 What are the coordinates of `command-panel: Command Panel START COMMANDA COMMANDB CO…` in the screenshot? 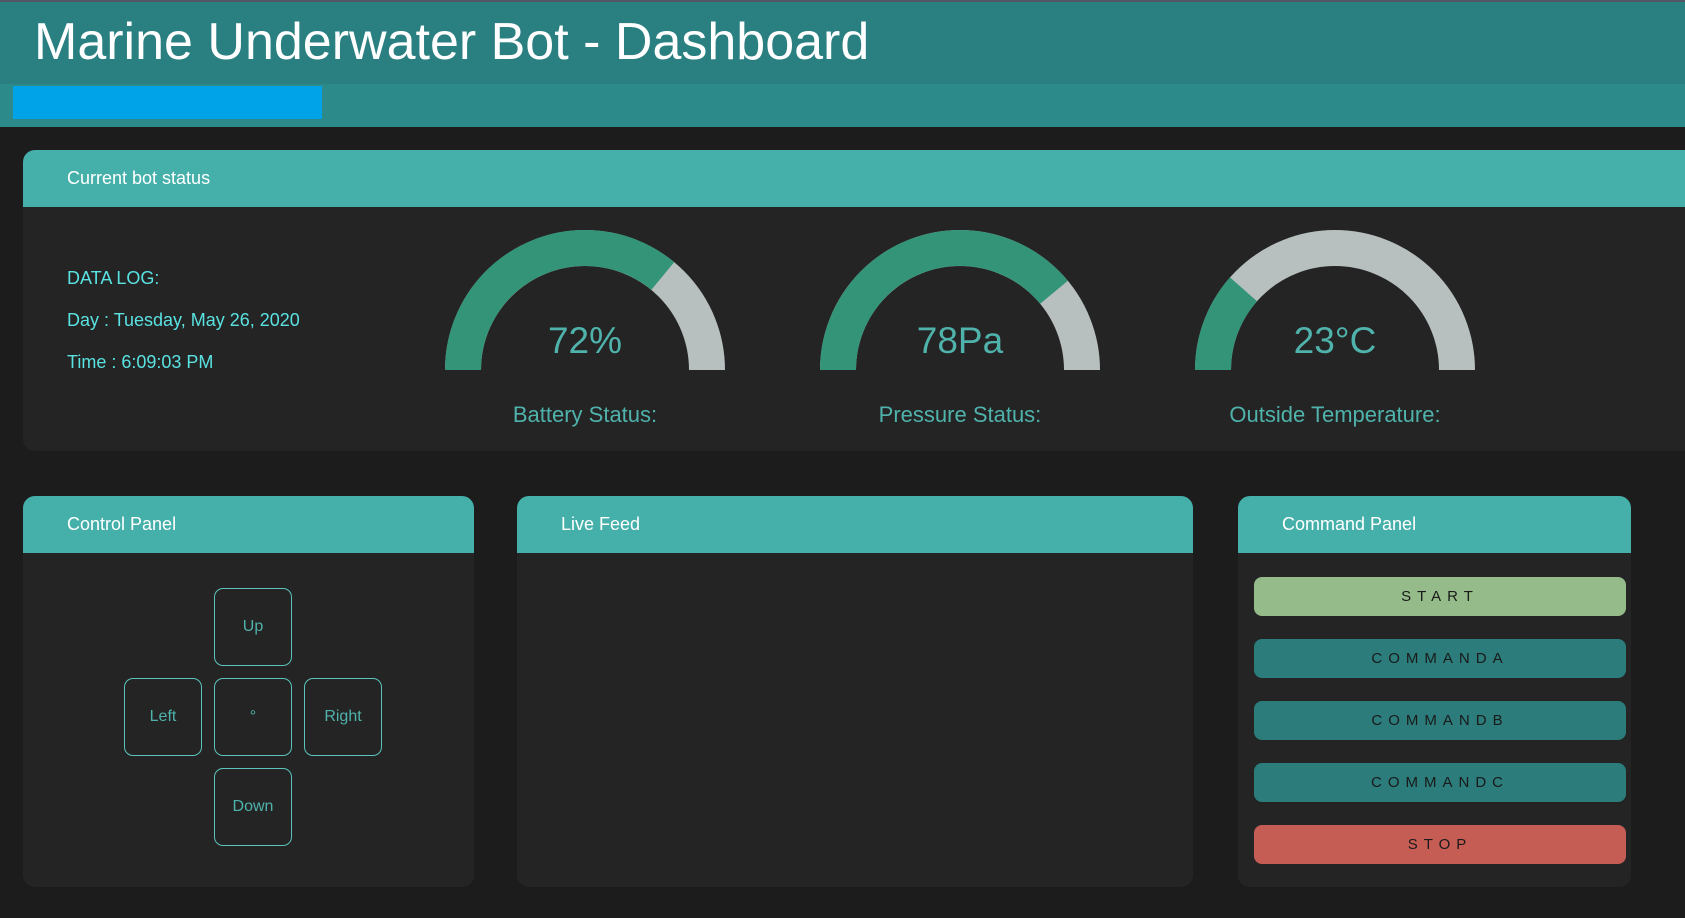 It's located at (1434, 691).